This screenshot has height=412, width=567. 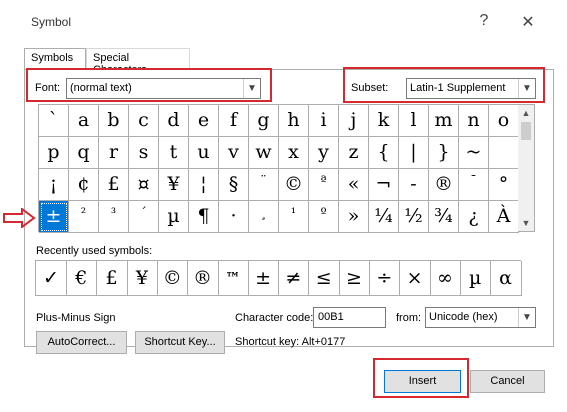 What do you see at coordinates (84, 185) in the screenshot?
I see `symbol-cell: ¢` at bounding box center [84, 185].